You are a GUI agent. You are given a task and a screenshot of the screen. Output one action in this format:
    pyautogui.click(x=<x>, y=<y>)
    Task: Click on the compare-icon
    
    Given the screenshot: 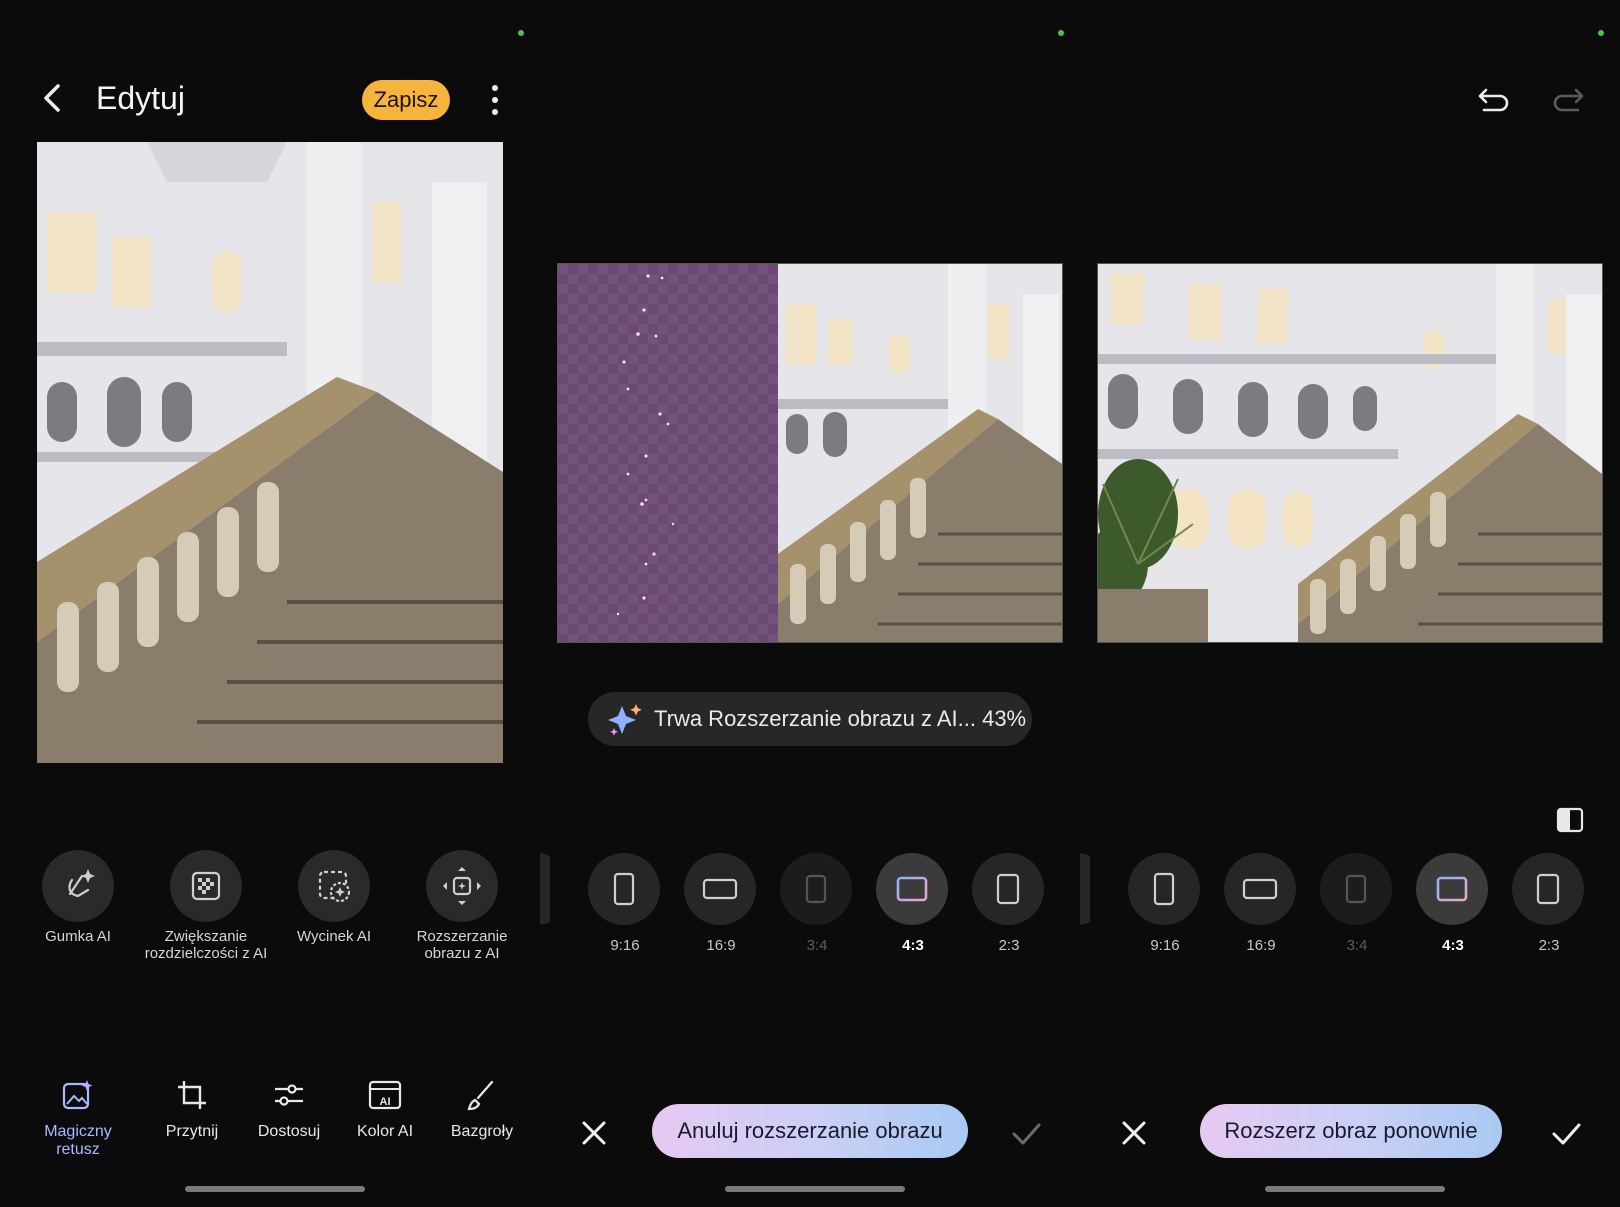 What is the action you would take?
    pyautogui.click(x=1570, y=820)
    